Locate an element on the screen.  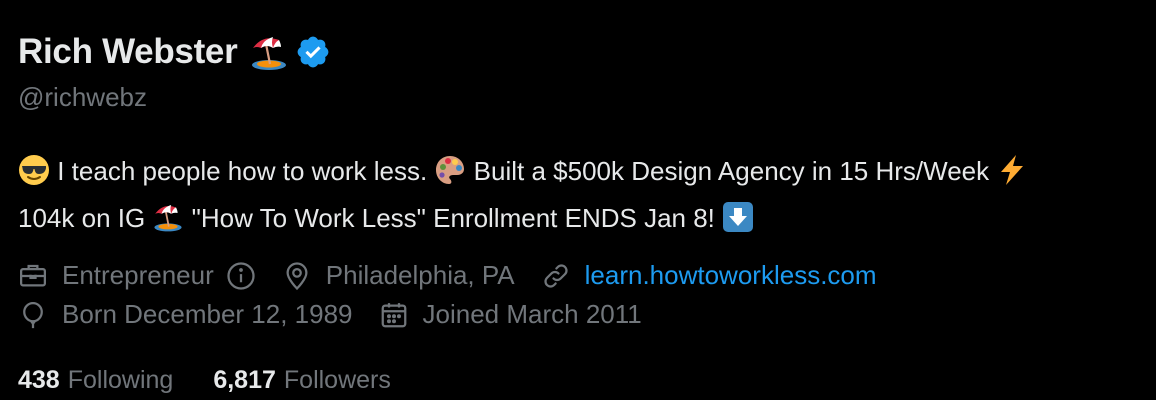
joined-item: Joined March 2011 is located at coordinates (510, 314).